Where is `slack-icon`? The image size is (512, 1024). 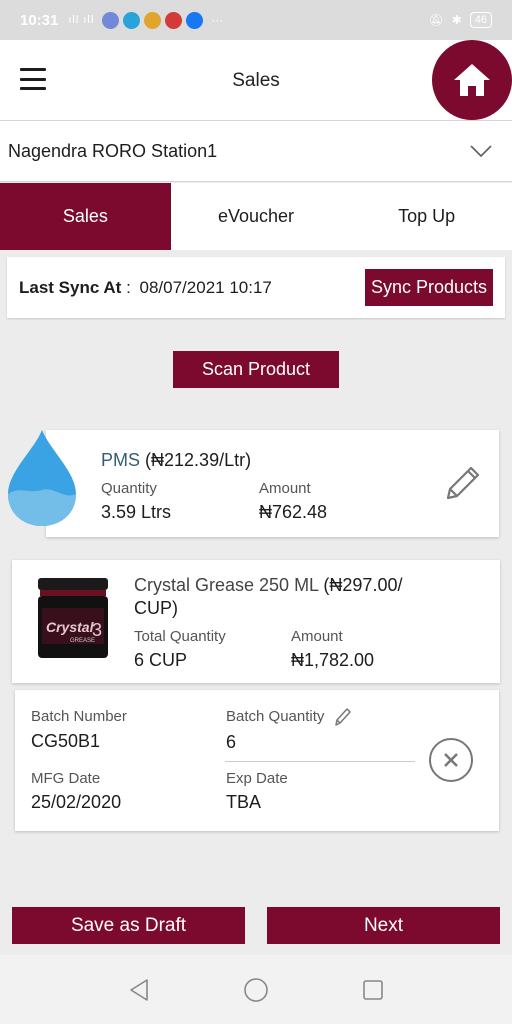
slack-icon is located at coordinates (153, 20).